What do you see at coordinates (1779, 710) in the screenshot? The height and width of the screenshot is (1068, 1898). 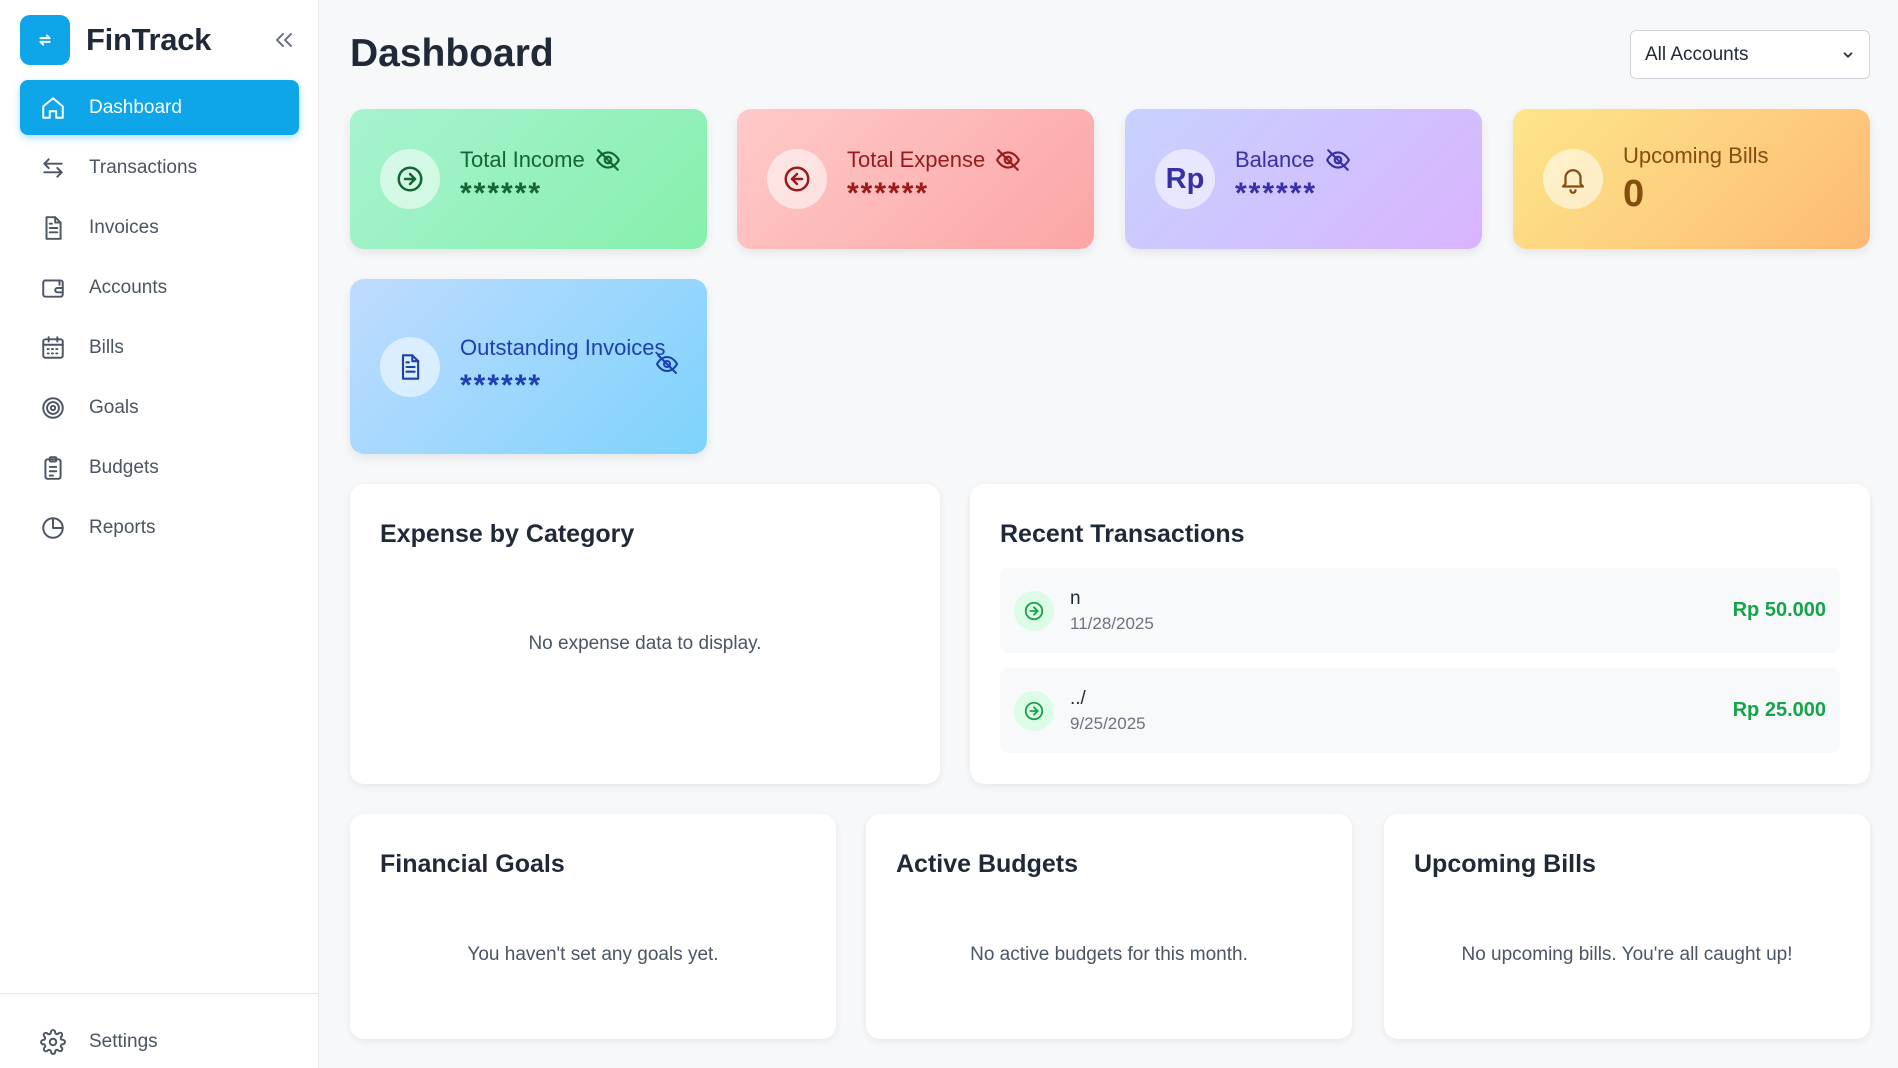 I see `transaction-amount: Rp 25.000` at bounding box center [1779, 710].